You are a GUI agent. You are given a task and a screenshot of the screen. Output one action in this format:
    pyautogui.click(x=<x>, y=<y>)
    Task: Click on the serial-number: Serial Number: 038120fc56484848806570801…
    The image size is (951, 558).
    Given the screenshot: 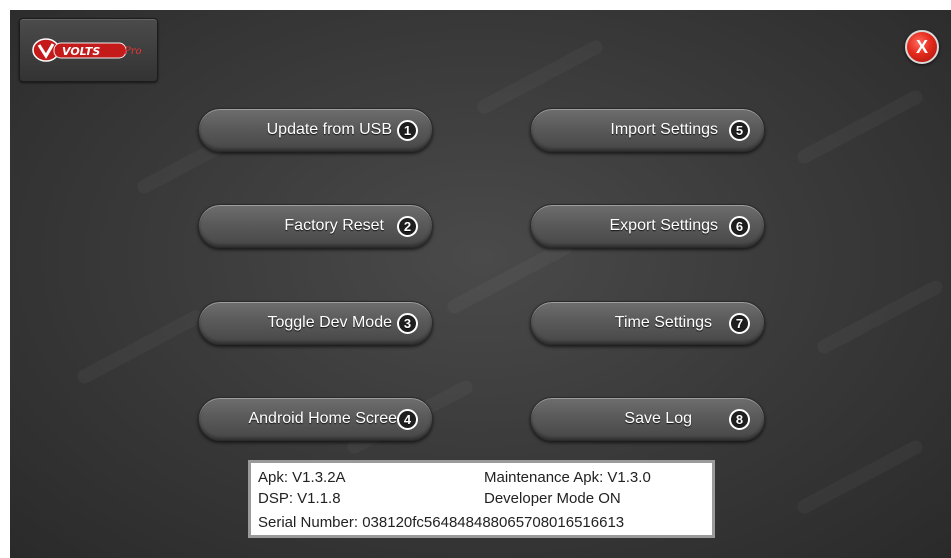 What is the action you would take?
    pyautogui.click(x=441, y=522)
    